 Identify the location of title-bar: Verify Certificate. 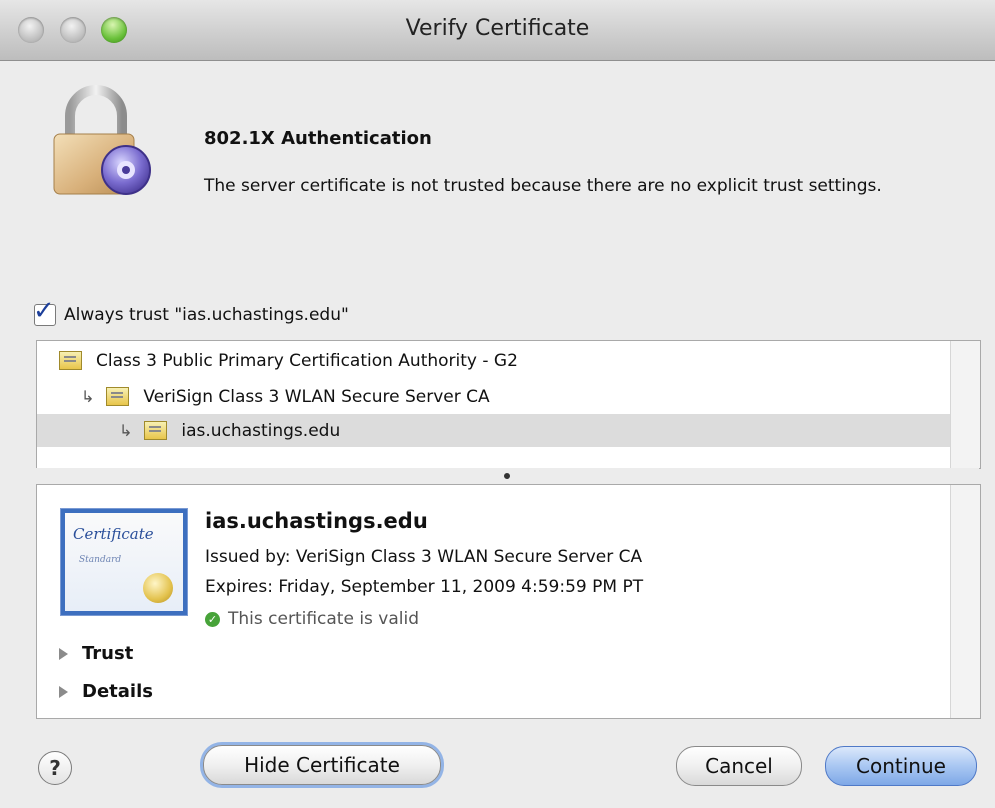
(497, 30).